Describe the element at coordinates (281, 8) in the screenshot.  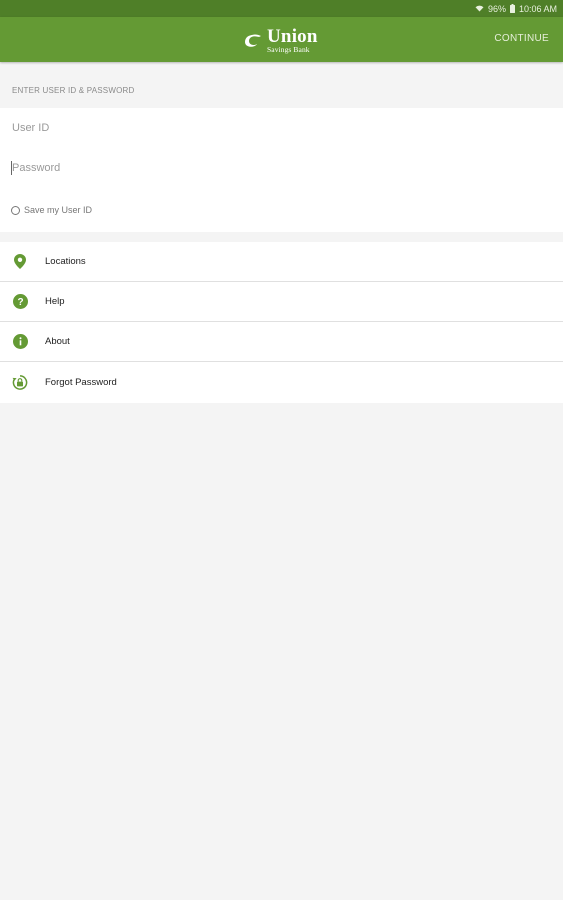
I see `status-bar: 96% 10:06 AM` at that location.